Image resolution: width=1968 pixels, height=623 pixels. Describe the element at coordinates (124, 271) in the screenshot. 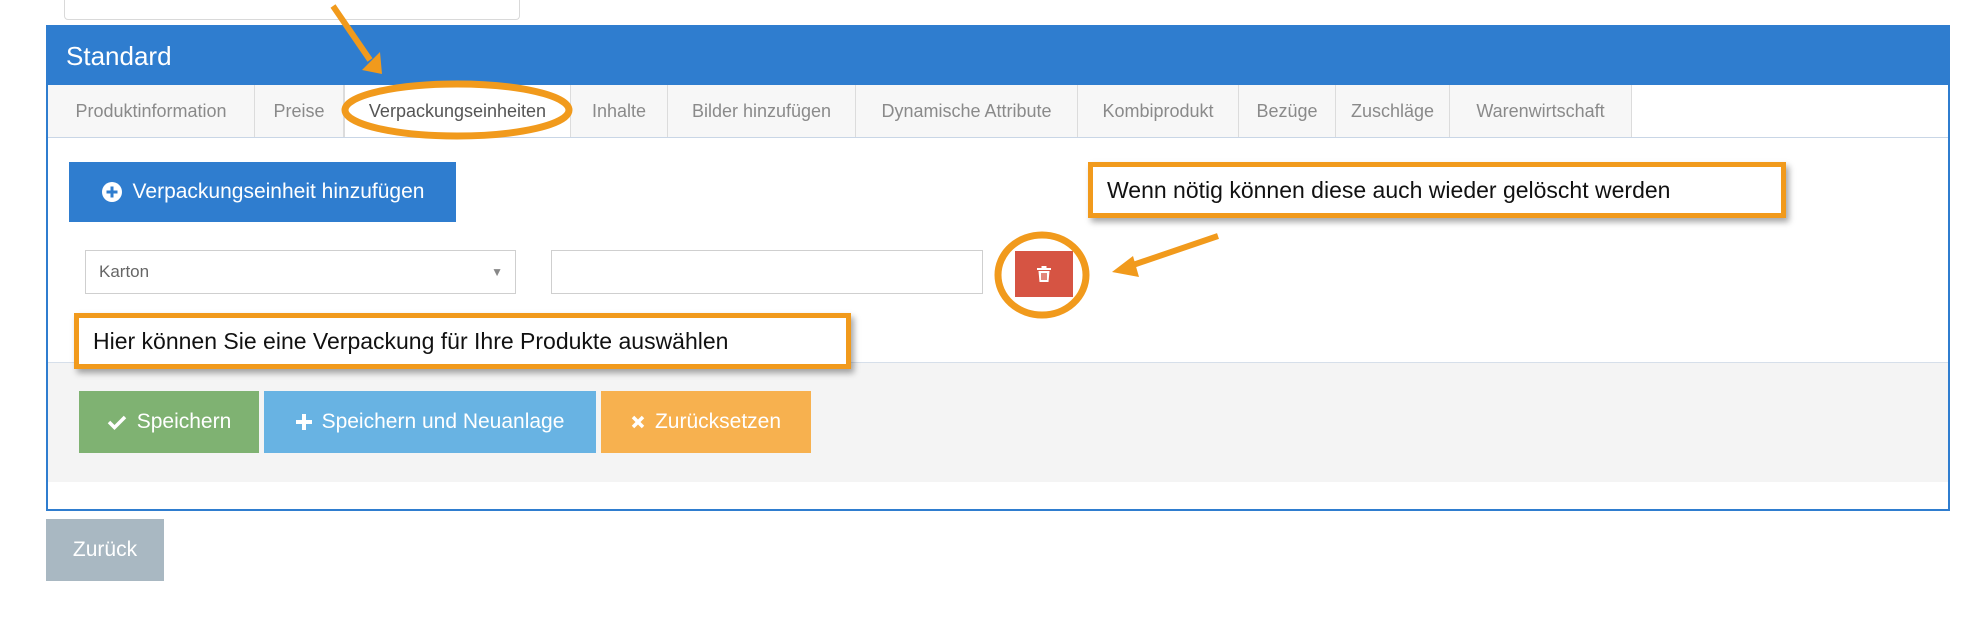

I see `packaging-select-value: Karton` at that location.